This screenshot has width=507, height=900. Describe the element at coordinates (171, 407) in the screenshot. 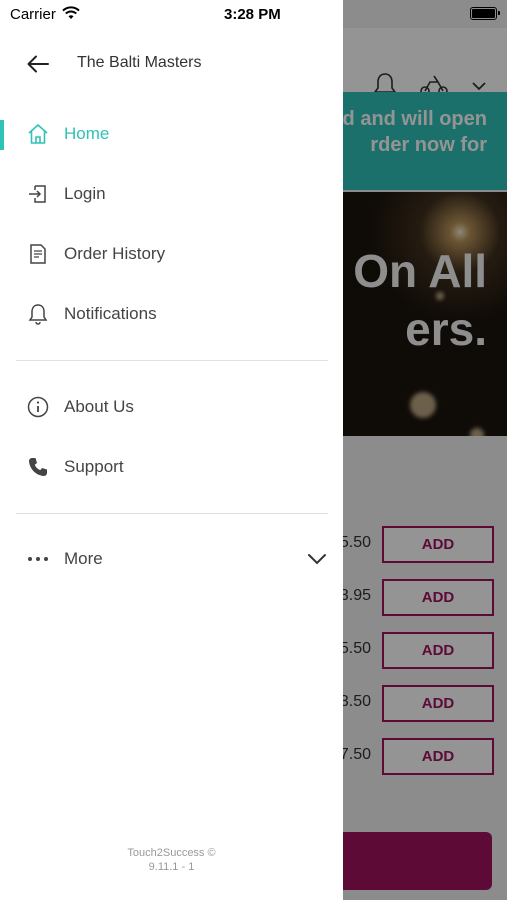

I see `menu-item-about-us: About Us` at that location.